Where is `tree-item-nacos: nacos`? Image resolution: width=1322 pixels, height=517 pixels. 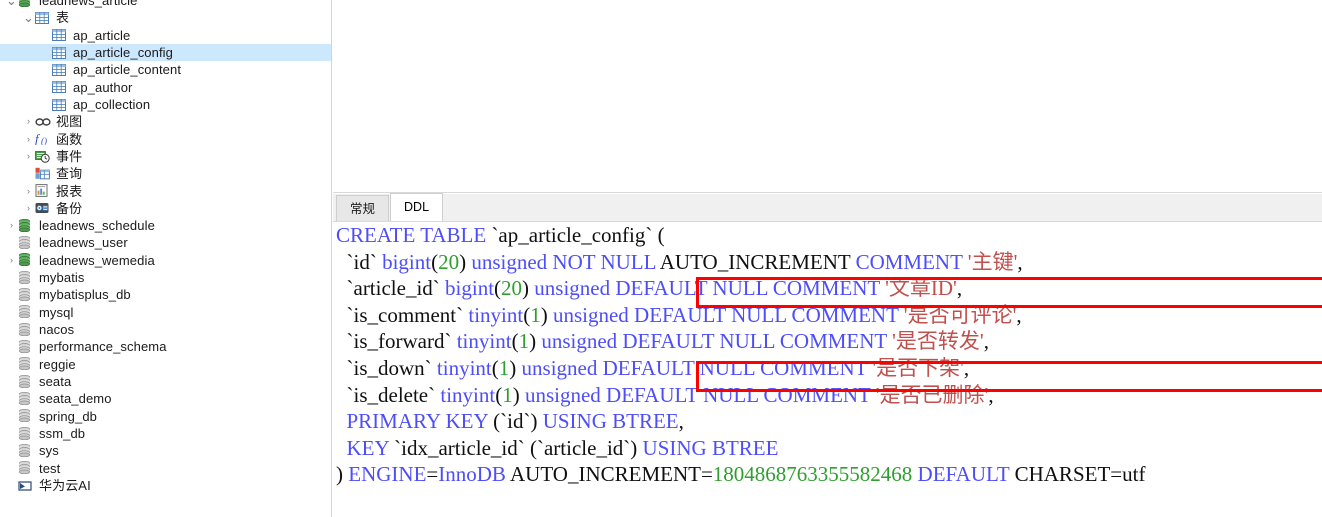
tree-item-nacos: nacos is located at coordinates (165, 329).